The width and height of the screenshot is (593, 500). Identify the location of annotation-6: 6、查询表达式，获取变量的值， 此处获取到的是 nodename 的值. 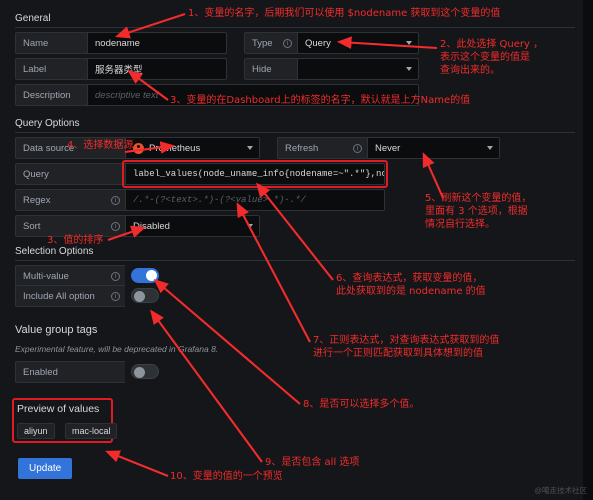
(411, 285).